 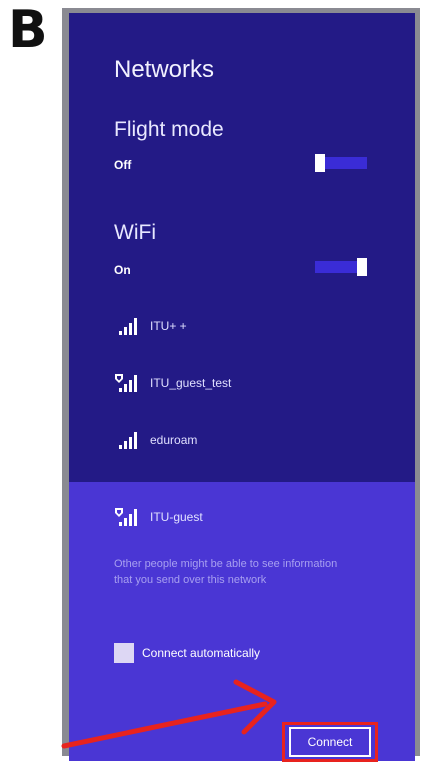 I want to click on connect-automatically-checkbox: Connect automatically, so click(x=187, y=653).